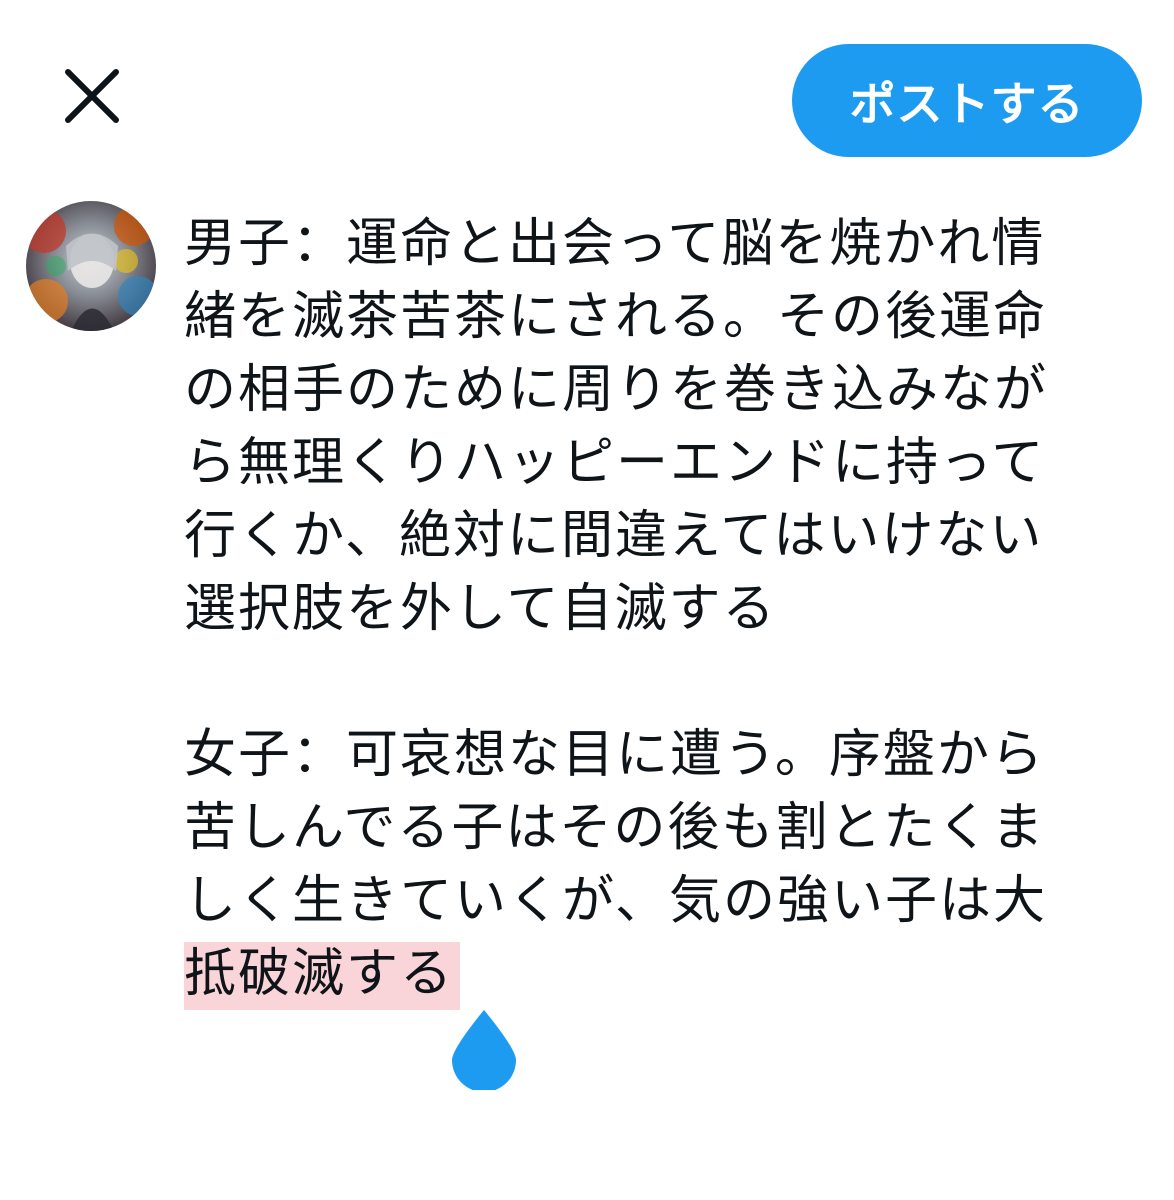  I want to click on text-line-last: 抵破滅する, so click(664, 974).